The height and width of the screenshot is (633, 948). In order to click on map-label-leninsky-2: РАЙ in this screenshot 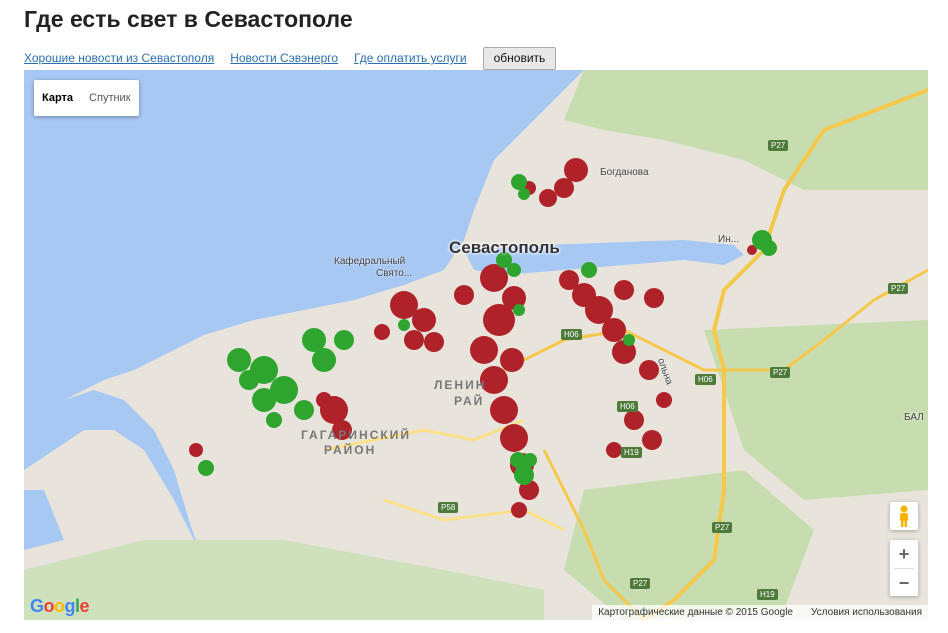, I will do `click(469, 401)`.